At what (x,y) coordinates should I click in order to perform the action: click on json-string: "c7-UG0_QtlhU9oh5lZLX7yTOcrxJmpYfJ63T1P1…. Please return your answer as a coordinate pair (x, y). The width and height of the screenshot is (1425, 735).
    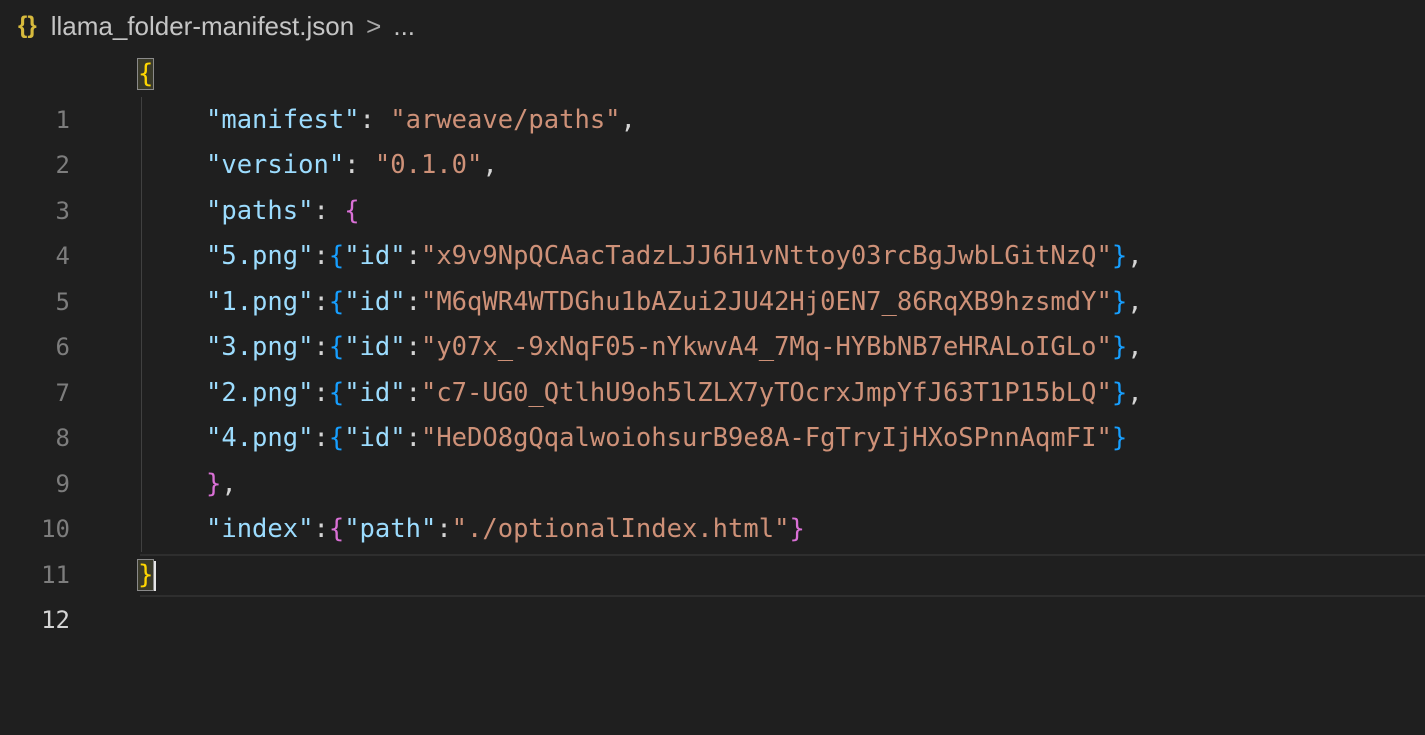
    Looking at the image, I should click on (766, 392).